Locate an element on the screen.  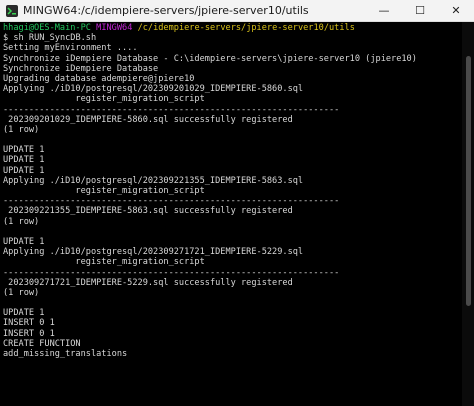
minimize-button: — is located at coordinates (384, 11).